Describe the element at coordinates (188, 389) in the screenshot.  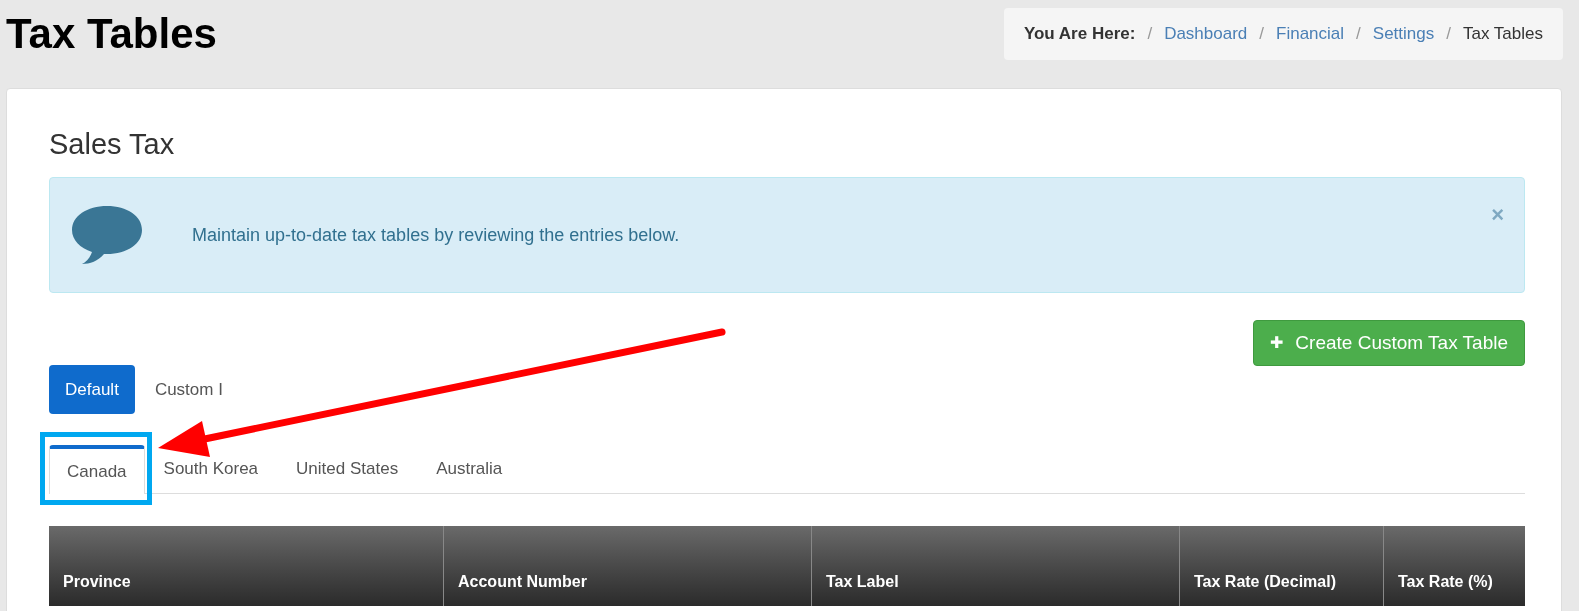
I see `table-tab: Custom I` at that location.